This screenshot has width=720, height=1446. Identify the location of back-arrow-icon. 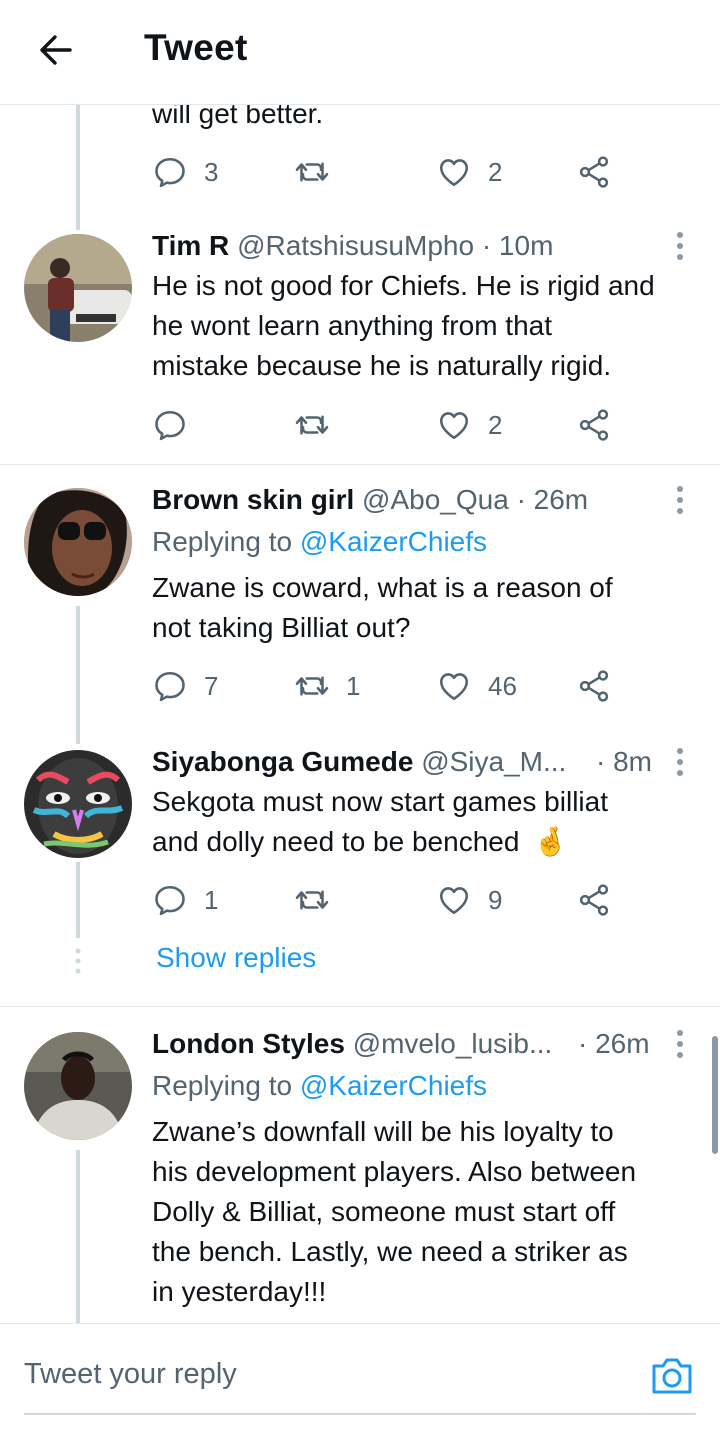
(56, 50).